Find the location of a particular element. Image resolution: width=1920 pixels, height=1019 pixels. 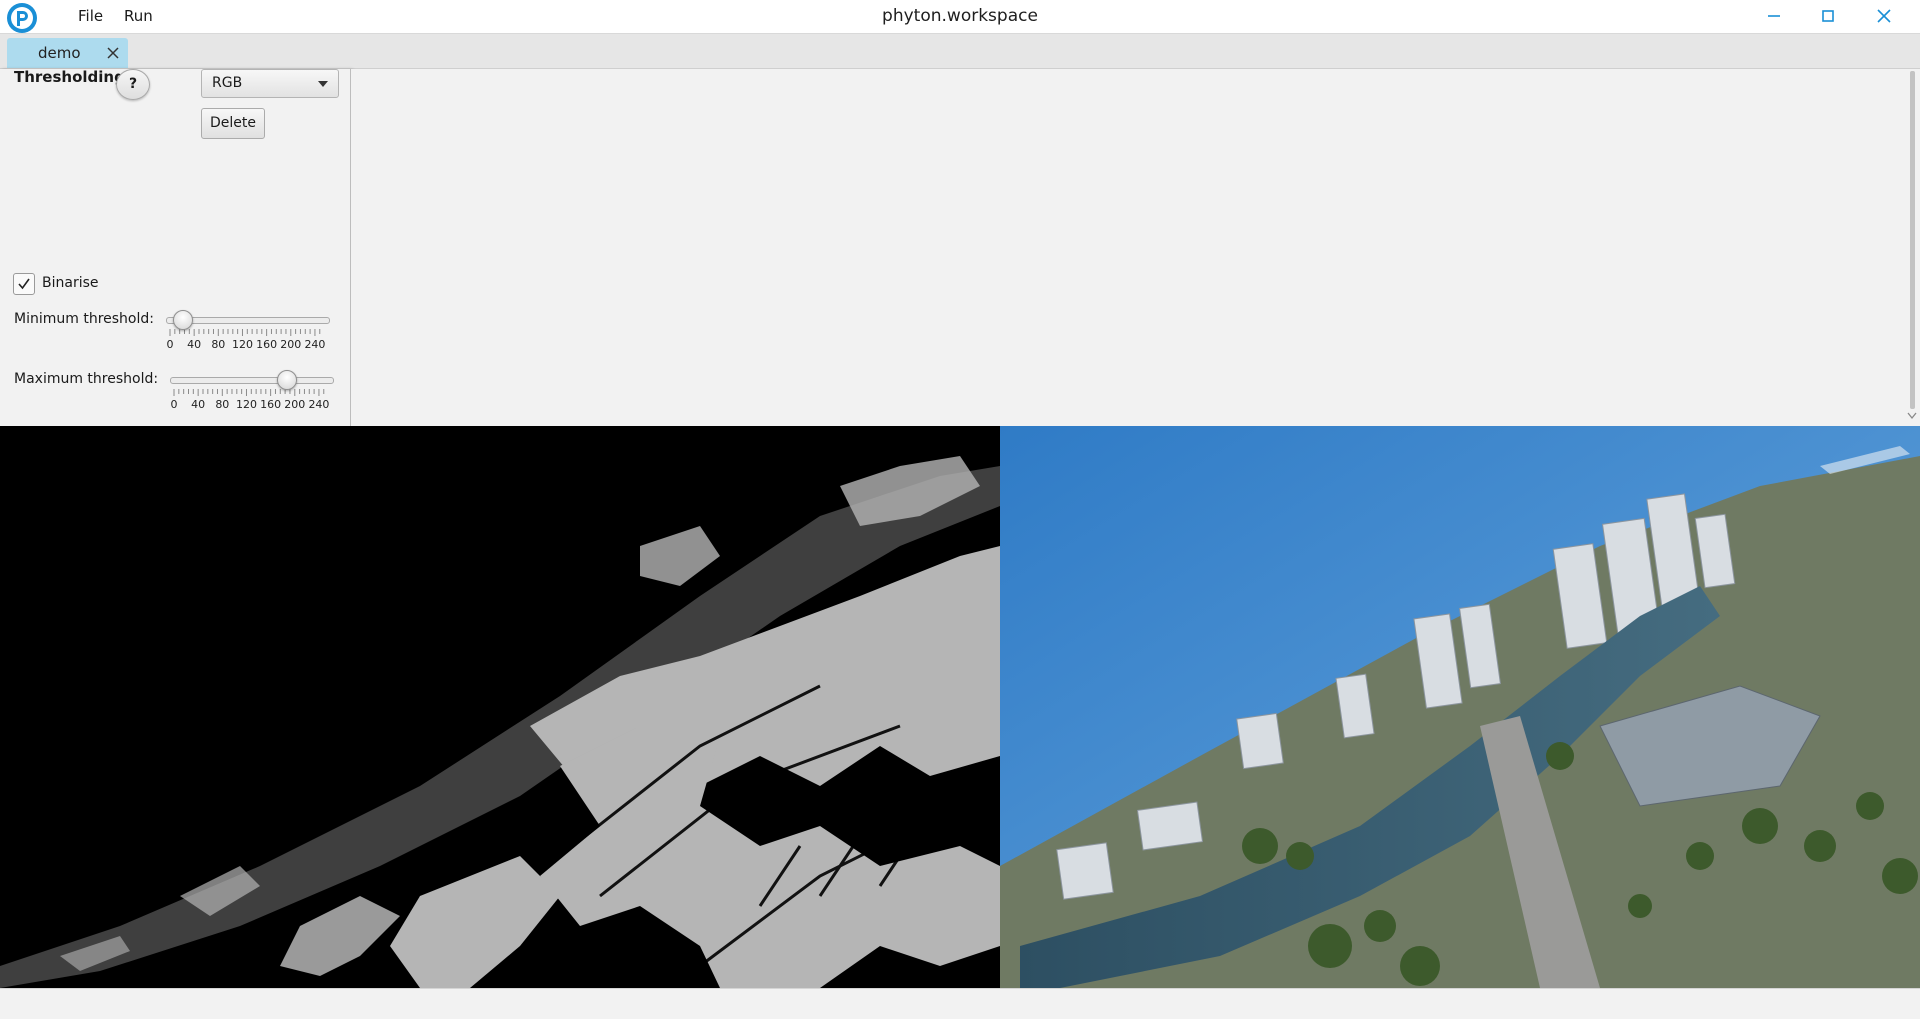

delete-button: Delete is located at coordinates (233, 123).